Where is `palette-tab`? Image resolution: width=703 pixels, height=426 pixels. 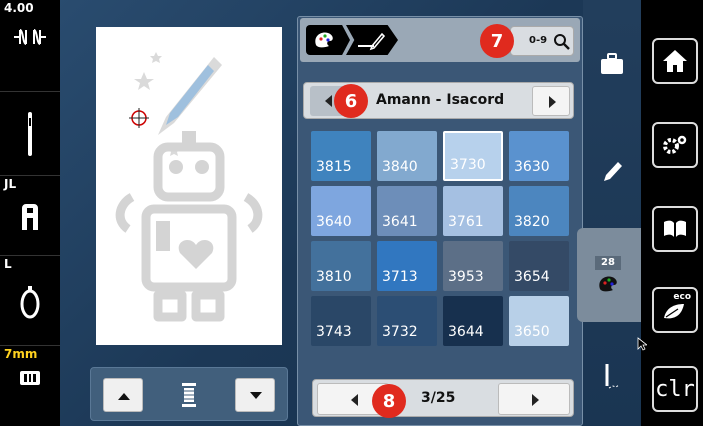
palette-tab is located at coordinates (328, 40).